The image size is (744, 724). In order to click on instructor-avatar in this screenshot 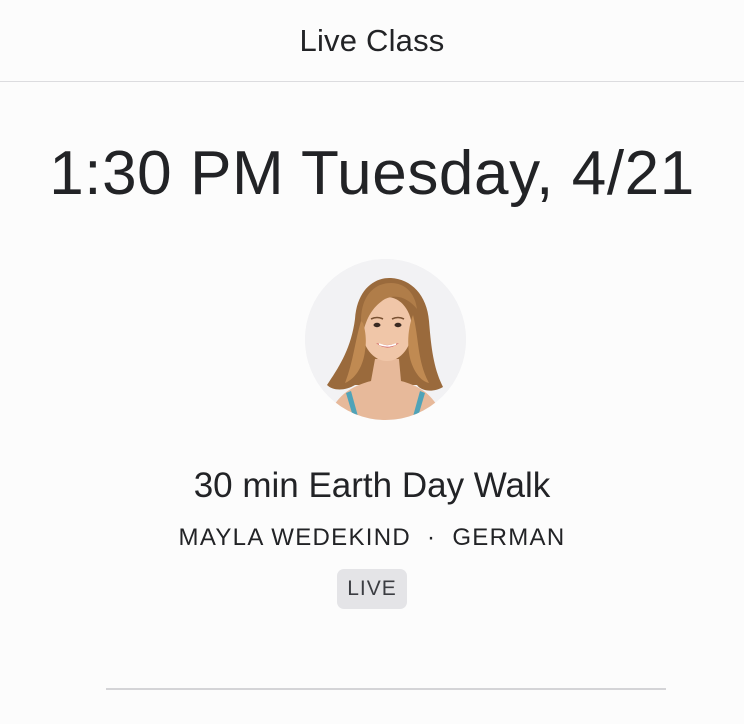, I will do `click(385, 339)`.